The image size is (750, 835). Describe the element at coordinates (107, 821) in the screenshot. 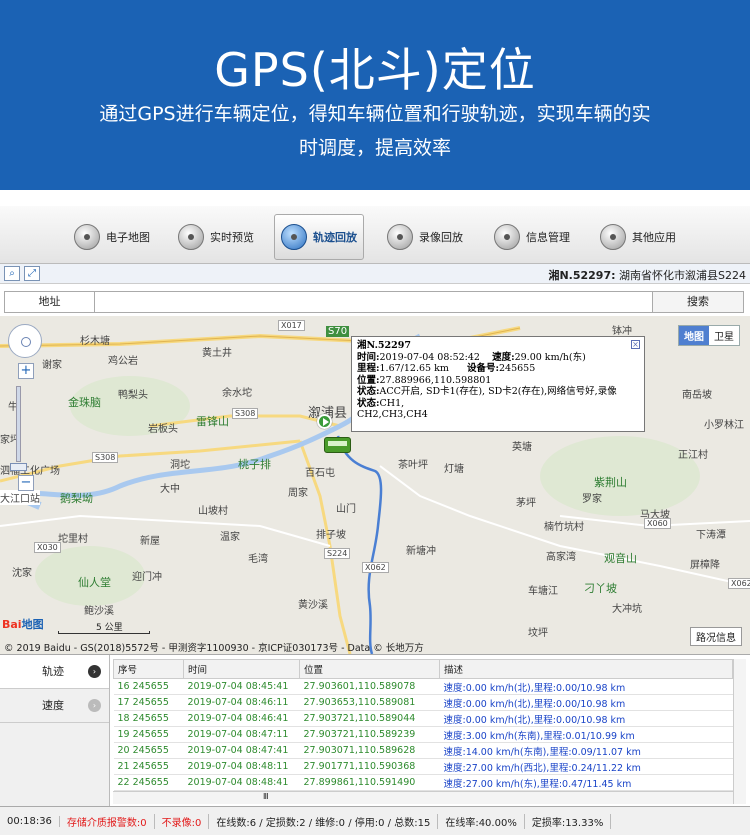

I see `status-storage-alarm: 存储介质报警数:0` at that location.